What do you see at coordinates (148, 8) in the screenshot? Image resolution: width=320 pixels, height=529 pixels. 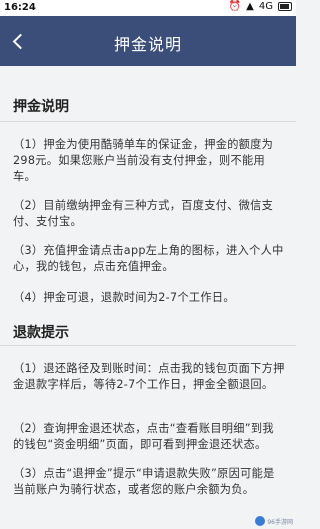 I see `status-bar: 16:24 ⏰ ▲ 4G` at bounding box center [148, 8].